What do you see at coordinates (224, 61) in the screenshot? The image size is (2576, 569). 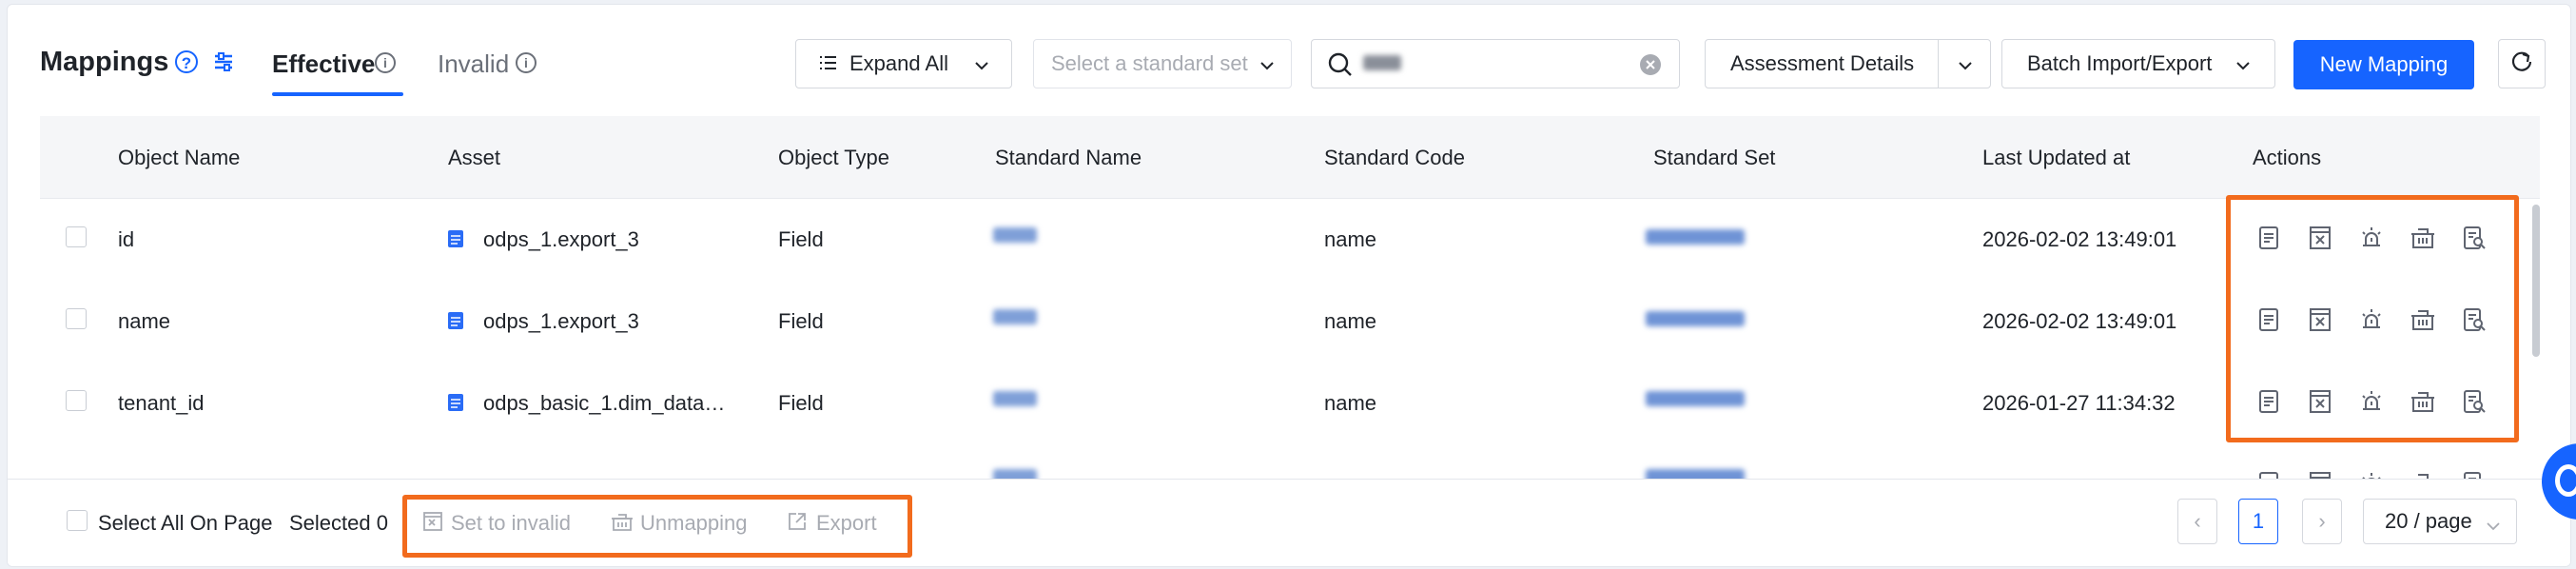 I see `filter-settings-icon` at bounding box center [224, 61].